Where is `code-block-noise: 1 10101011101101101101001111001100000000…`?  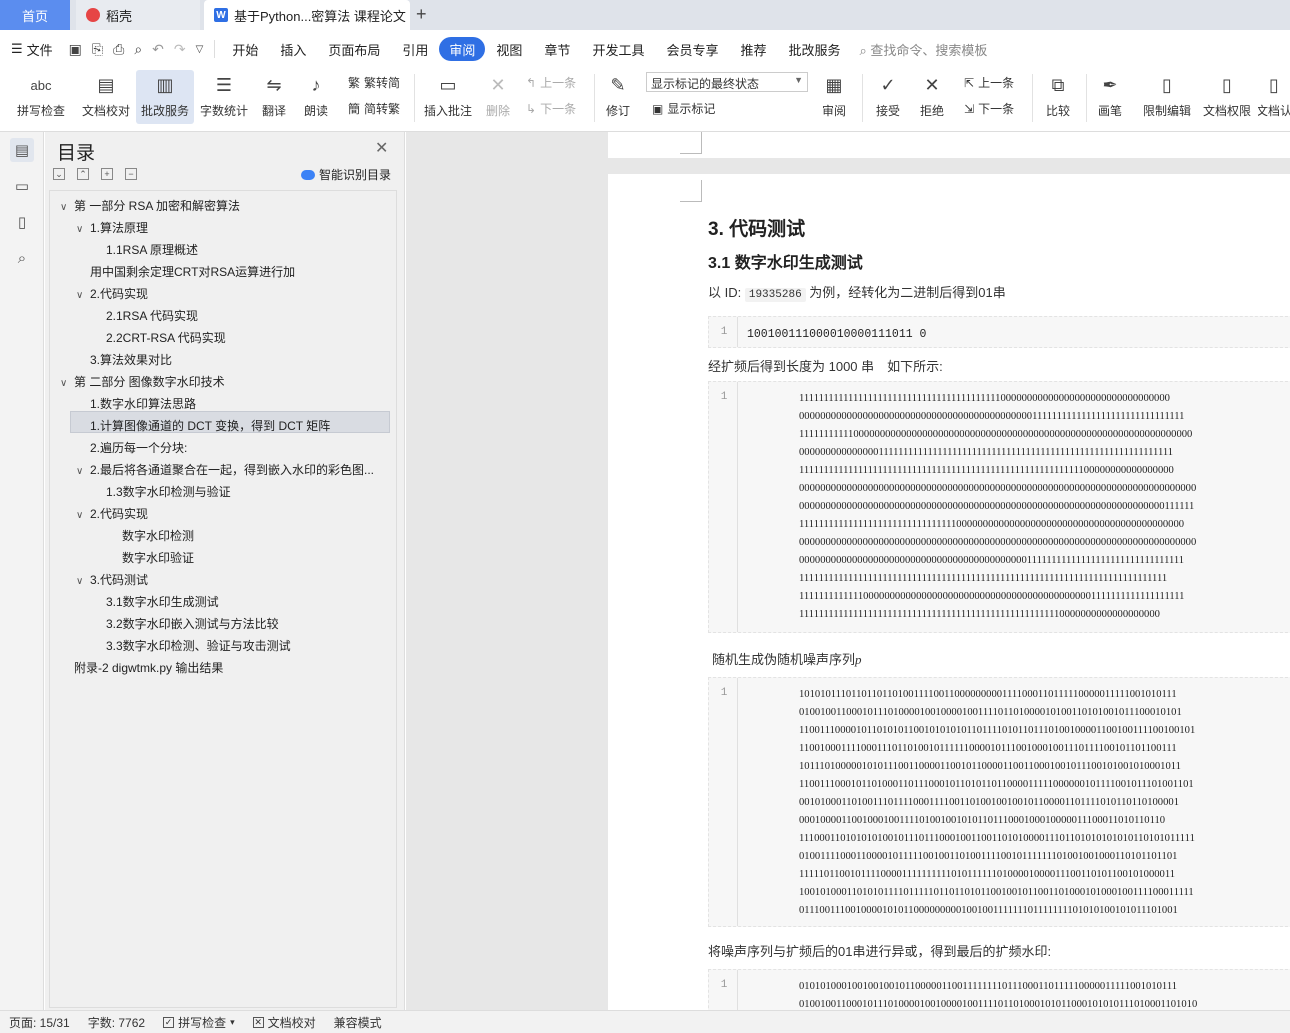 code-block-noise: 1 10101011101101101101001111001100000000… is located at coordinates (999, 802).